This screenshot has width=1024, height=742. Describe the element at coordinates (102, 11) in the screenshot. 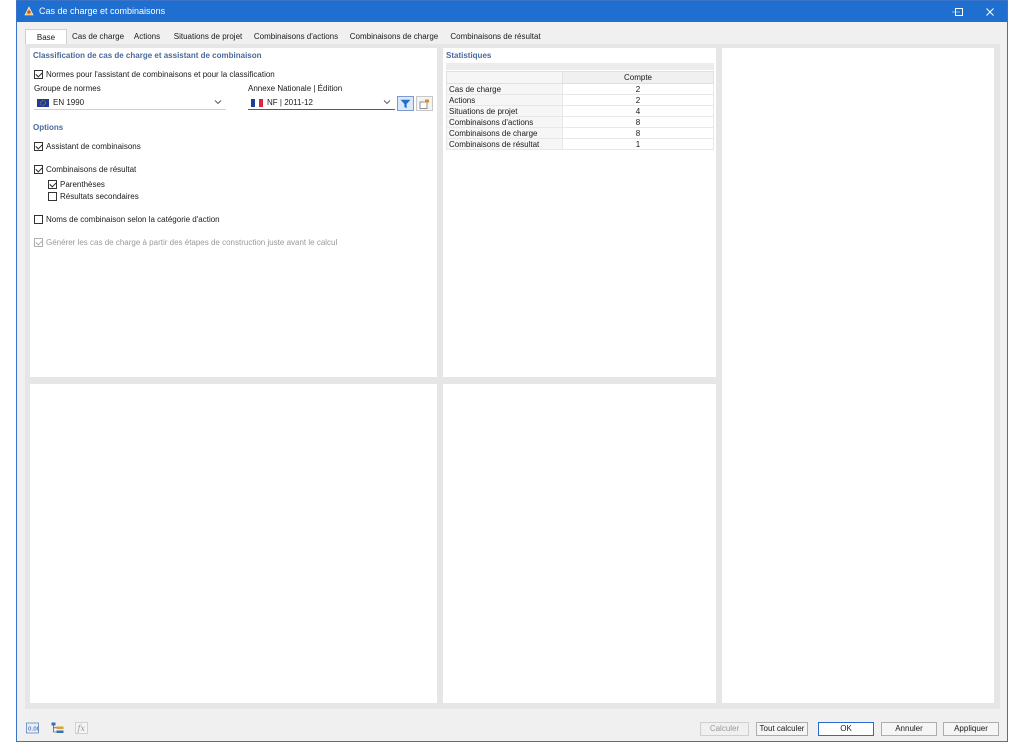

I see `window-title: Cas de charge et combinaisons` at that location.